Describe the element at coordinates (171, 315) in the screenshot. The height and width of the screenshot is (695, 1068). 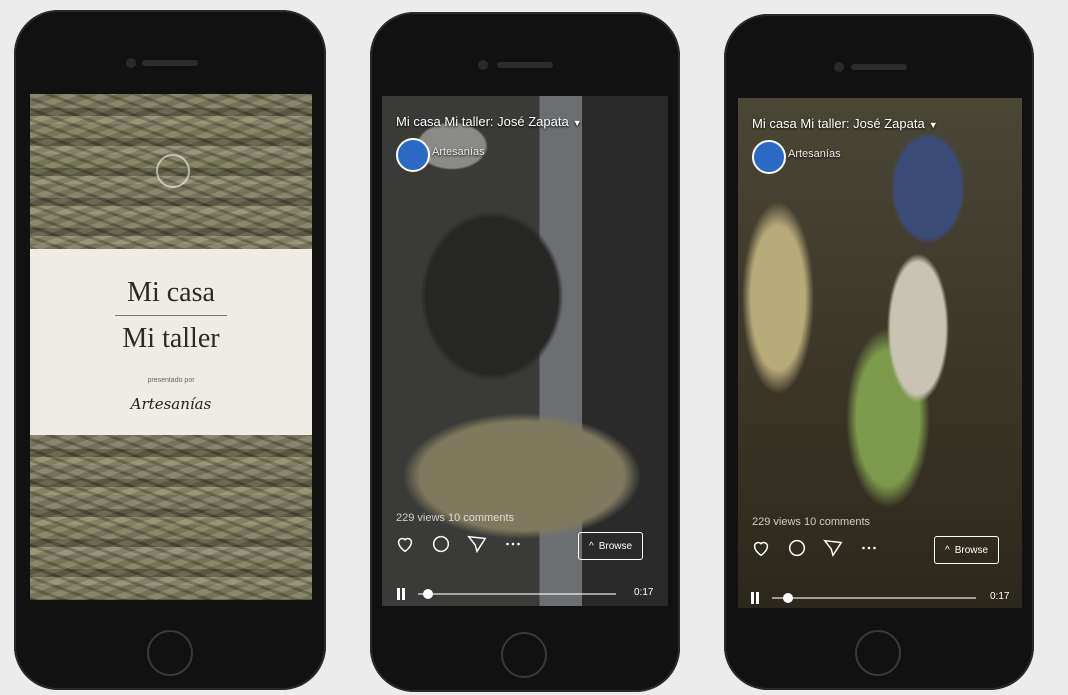
I see `title-divider` at that location.